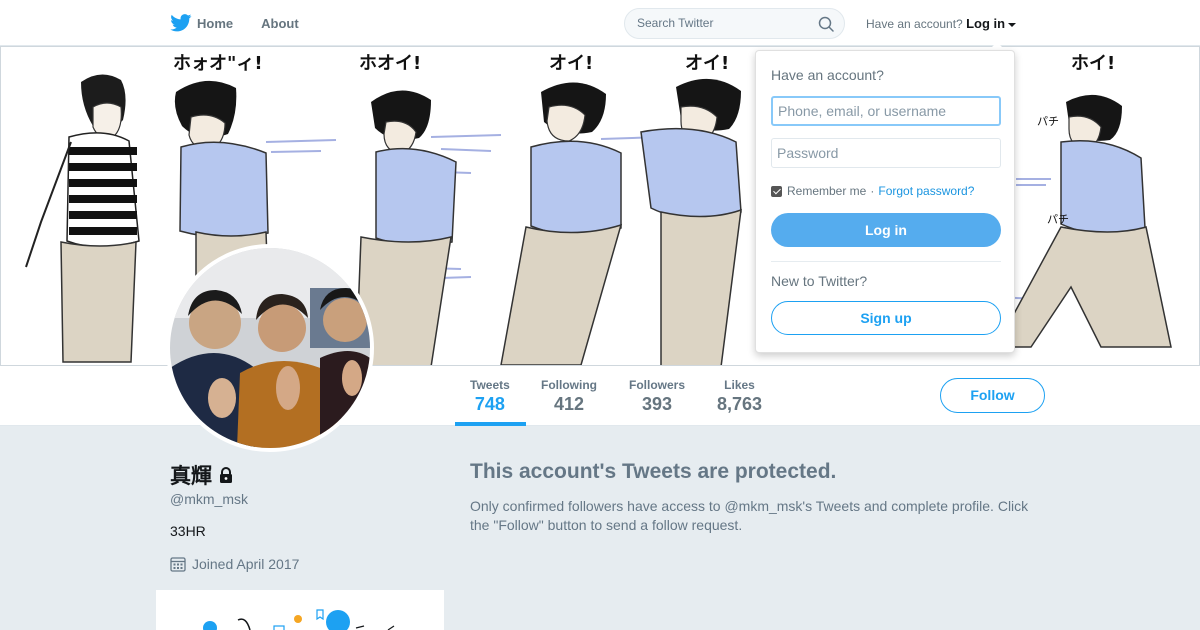  What do you see at coordinates (226, 474) in the screenshot?
I see `lock-icon` at bounding box center [226, 474].